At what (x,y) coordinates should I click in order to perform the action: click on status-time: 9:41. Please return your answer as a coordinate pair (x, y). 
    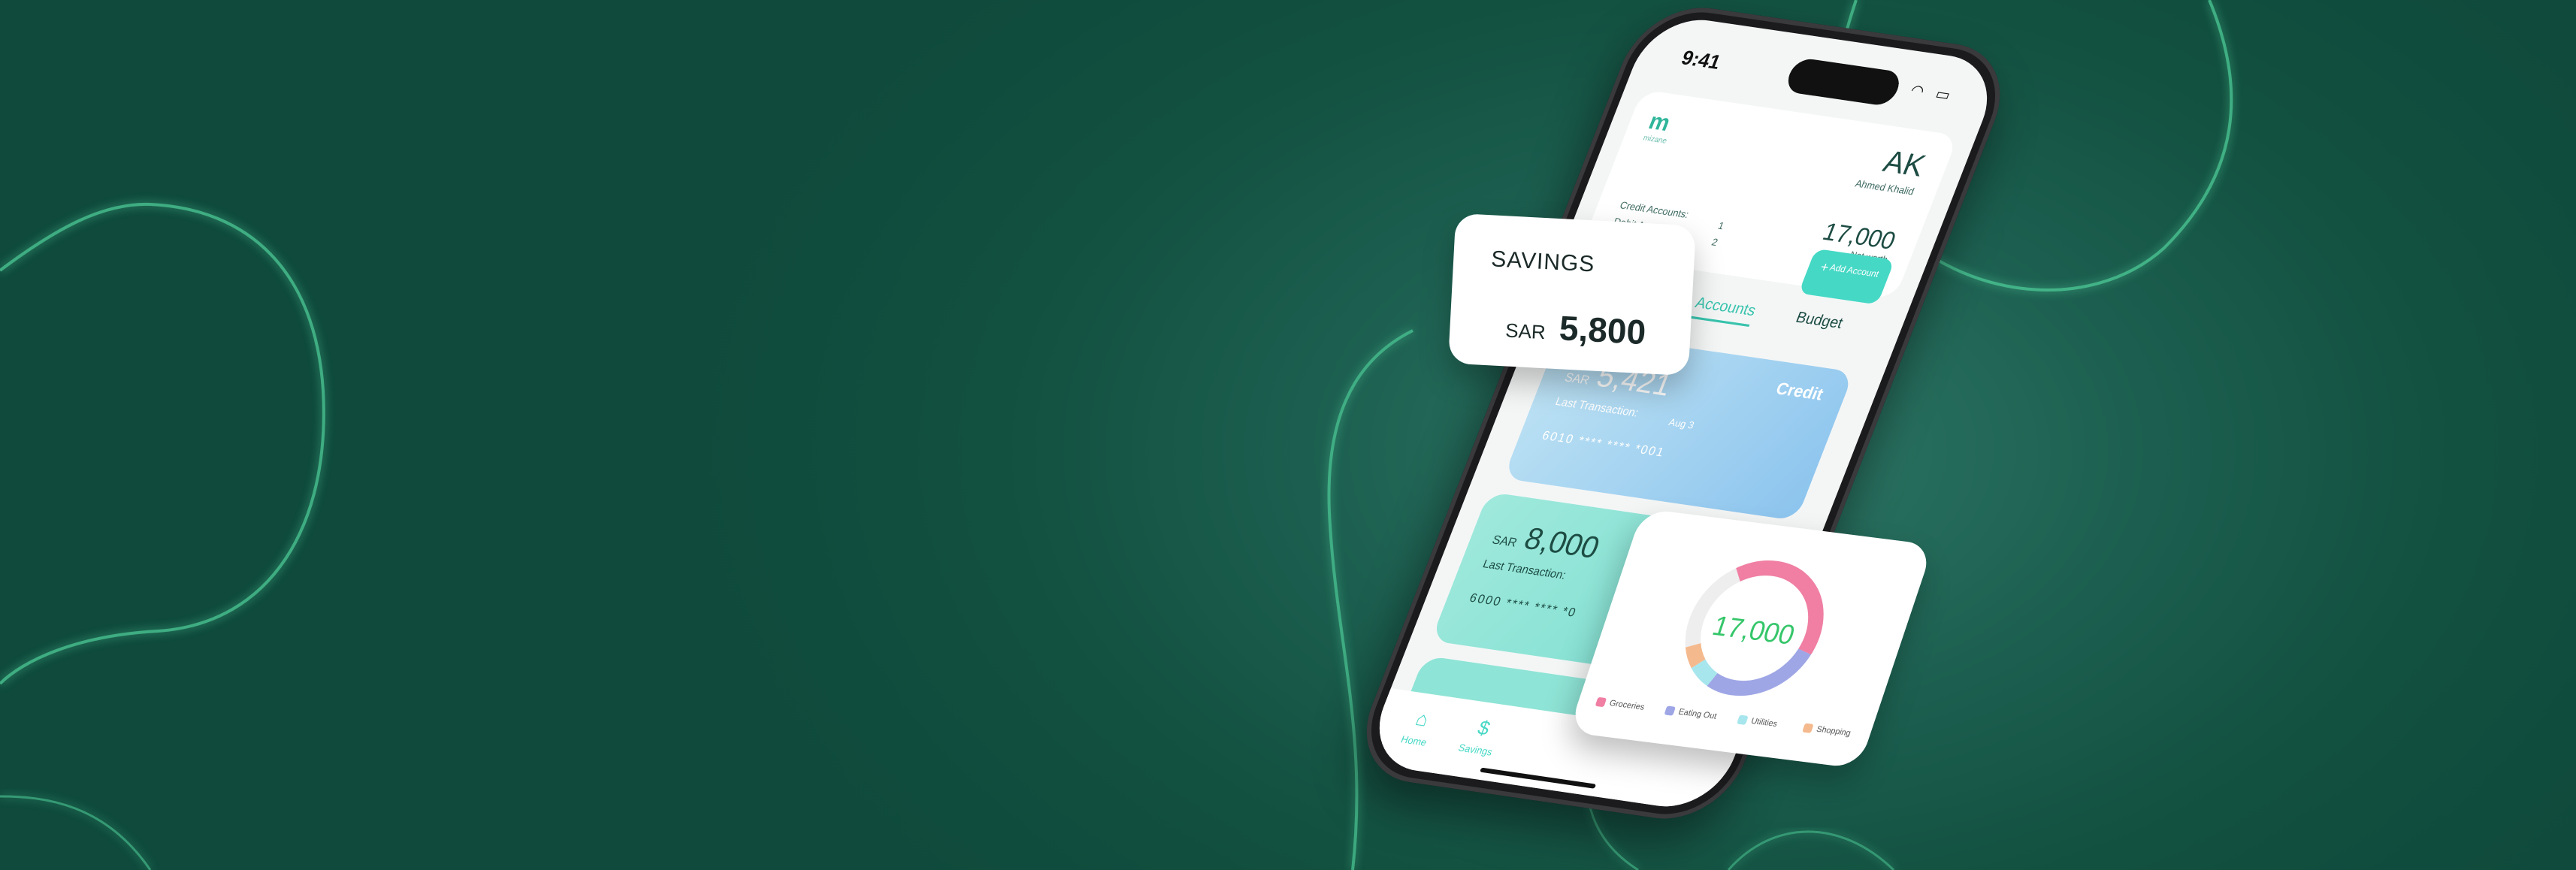
    Looking at the image, I should click on (1702, 59).